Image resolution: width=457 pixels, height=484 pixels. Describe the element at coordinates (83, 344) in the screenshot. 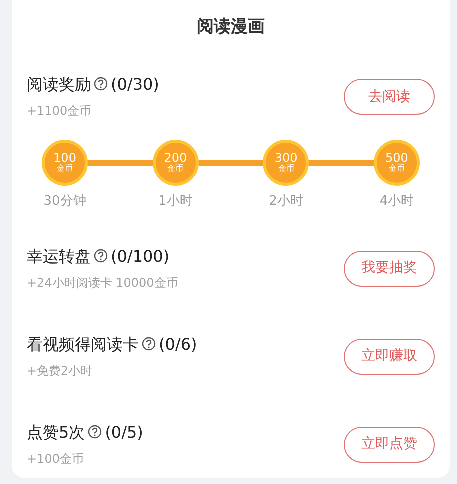

I see `task-title: 看视频得阅读卡` at that location.